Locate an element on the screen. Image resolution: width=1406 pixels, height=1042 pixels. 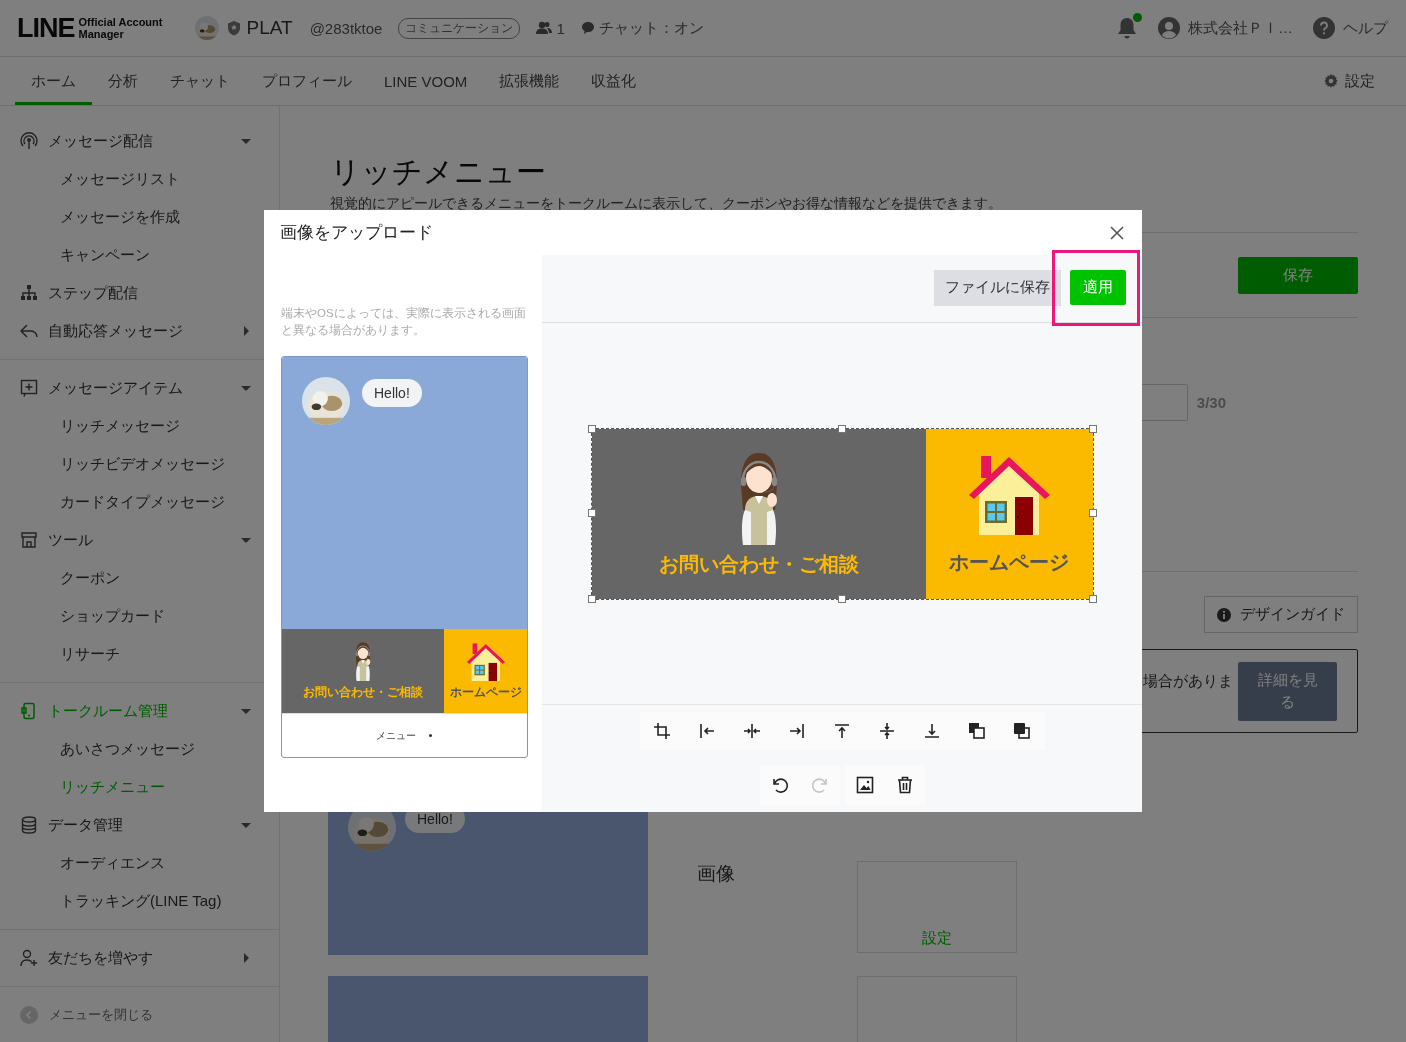
friend-count: 1 is located at coordinates (560, 28).